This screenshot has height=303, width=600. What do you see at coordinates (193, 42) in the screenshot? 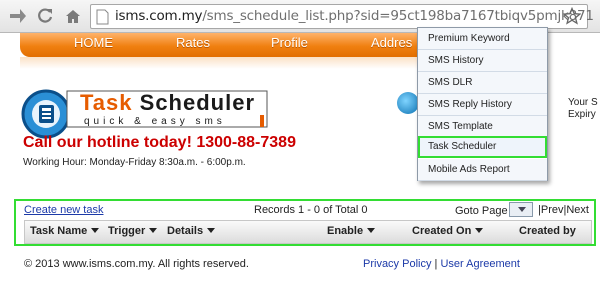
I see `nav-rates: Rates` at bounding box center [193, 42].